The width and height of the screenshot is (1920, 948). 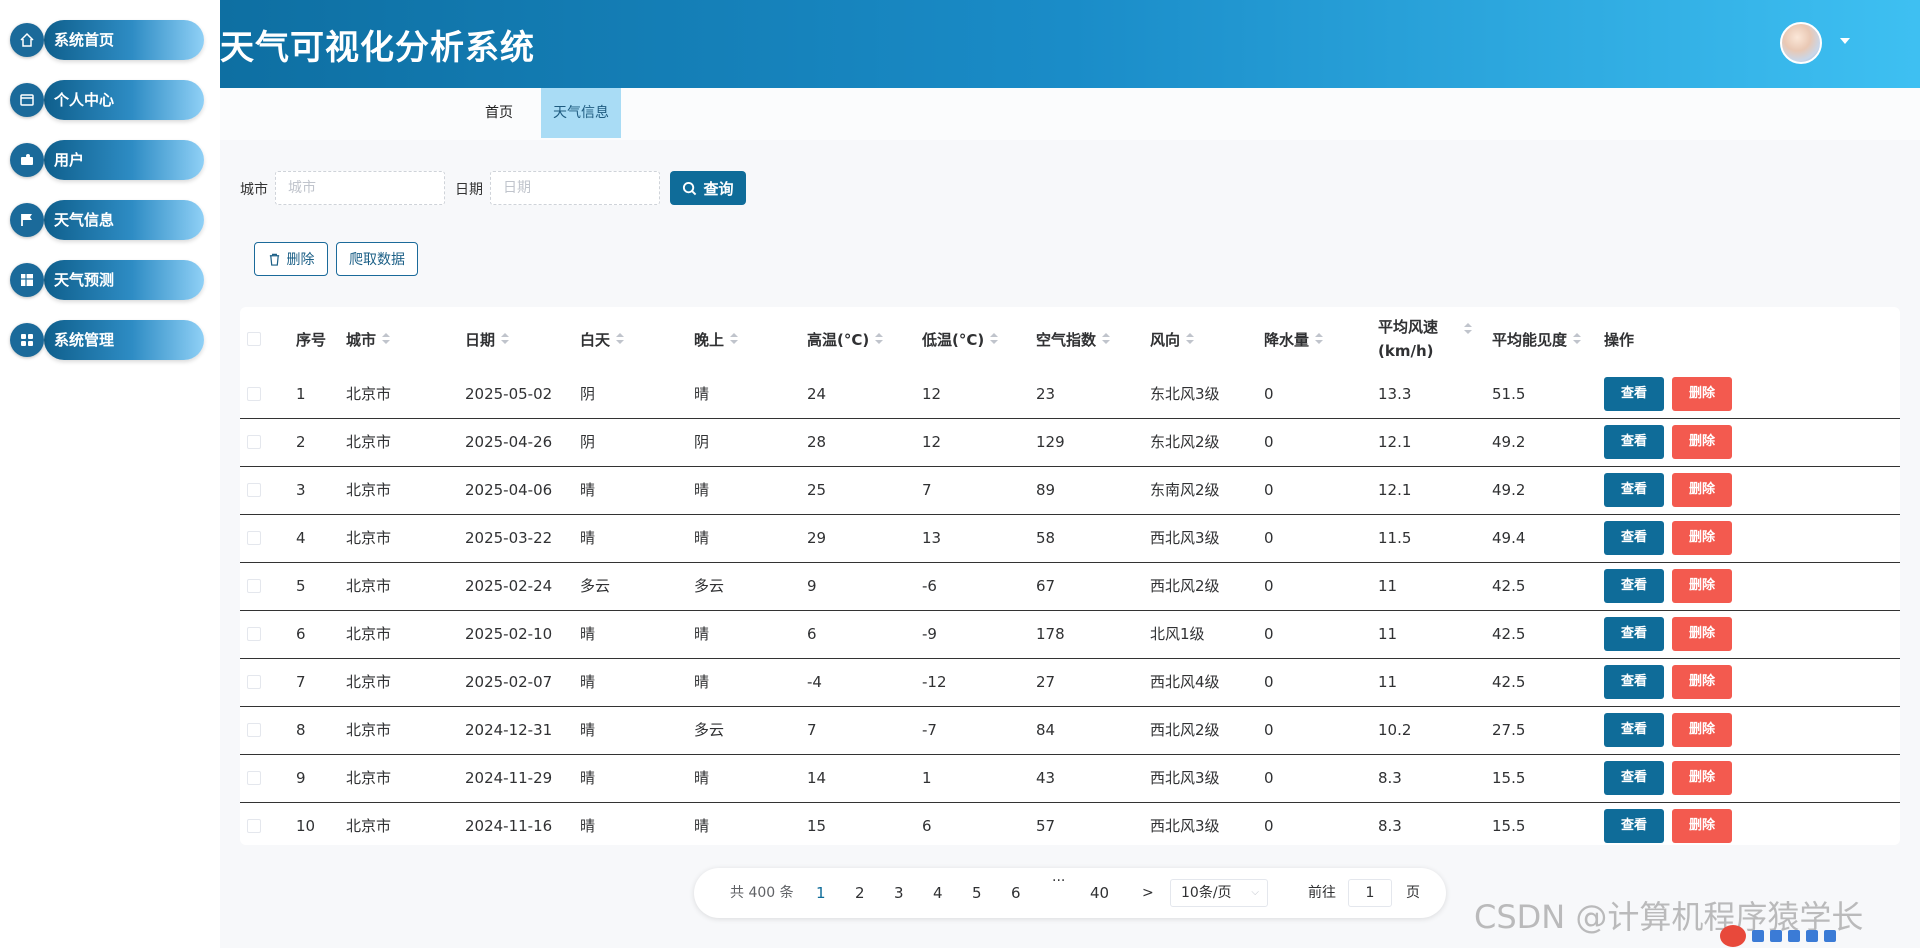 What do you see at coordinates (1148, 893) in the screenshot?
I see `next-page-button: >` at bounding box center [1148, 893].